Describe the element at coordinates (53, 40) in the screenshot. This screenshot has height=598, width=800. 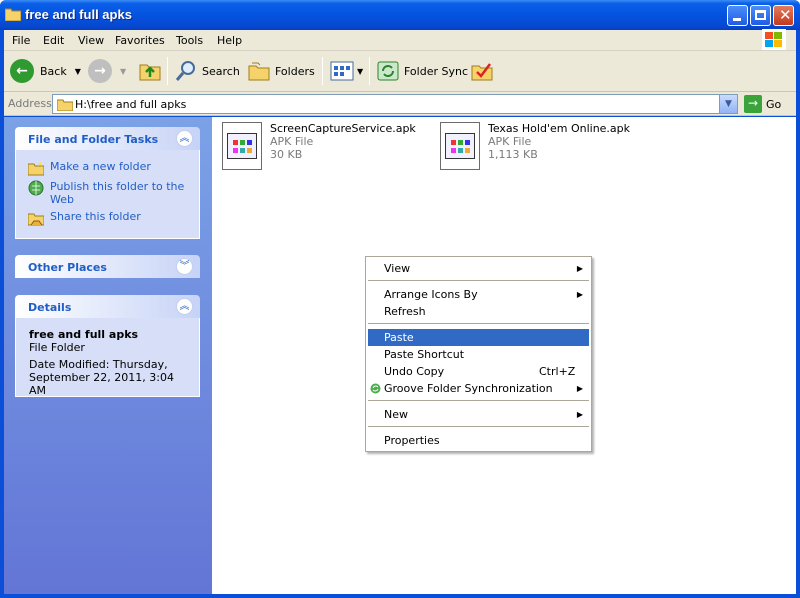
I see `menu-edit: Edit` at that location.